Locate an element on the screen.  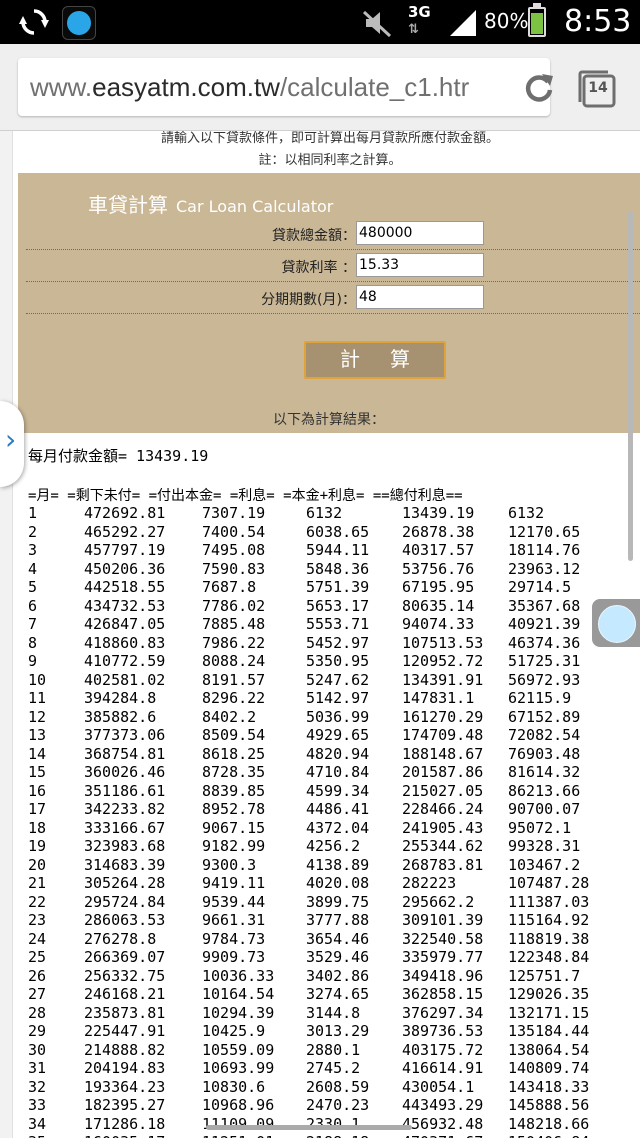
battery-icon is located at coordinates (537, 20).